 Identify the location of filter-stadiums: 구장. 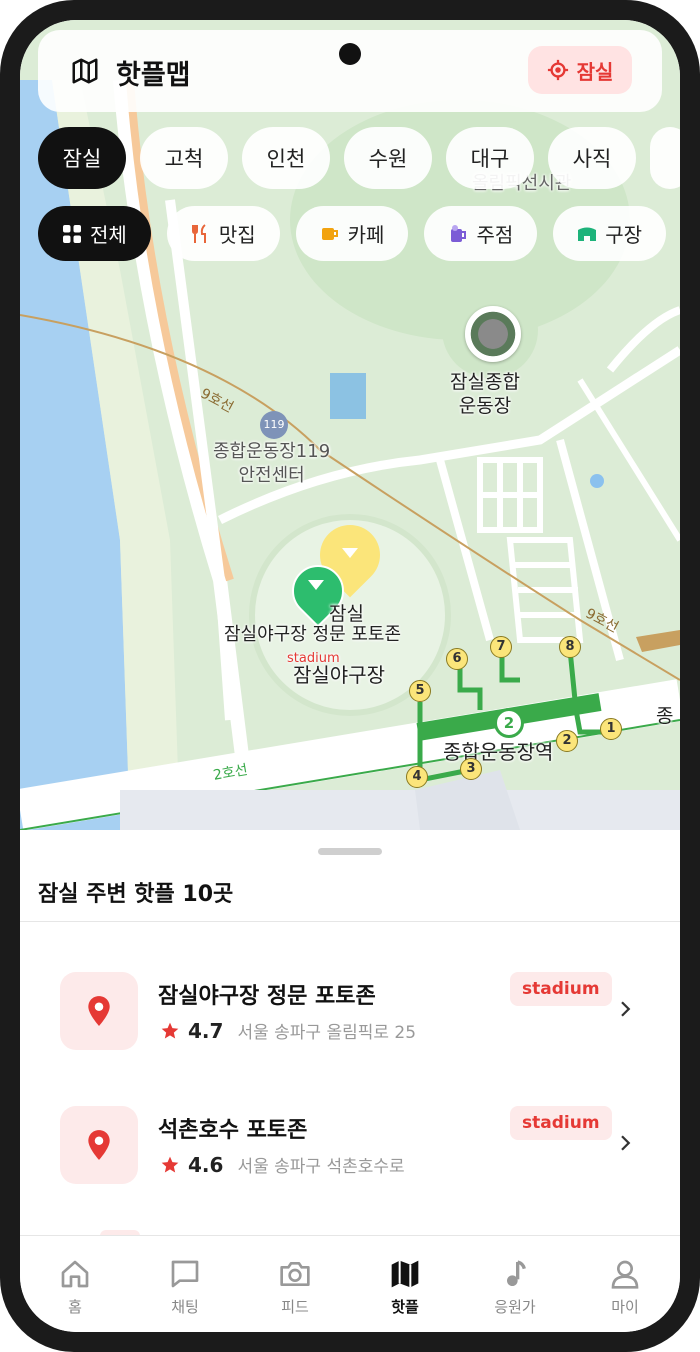
(610, 233).